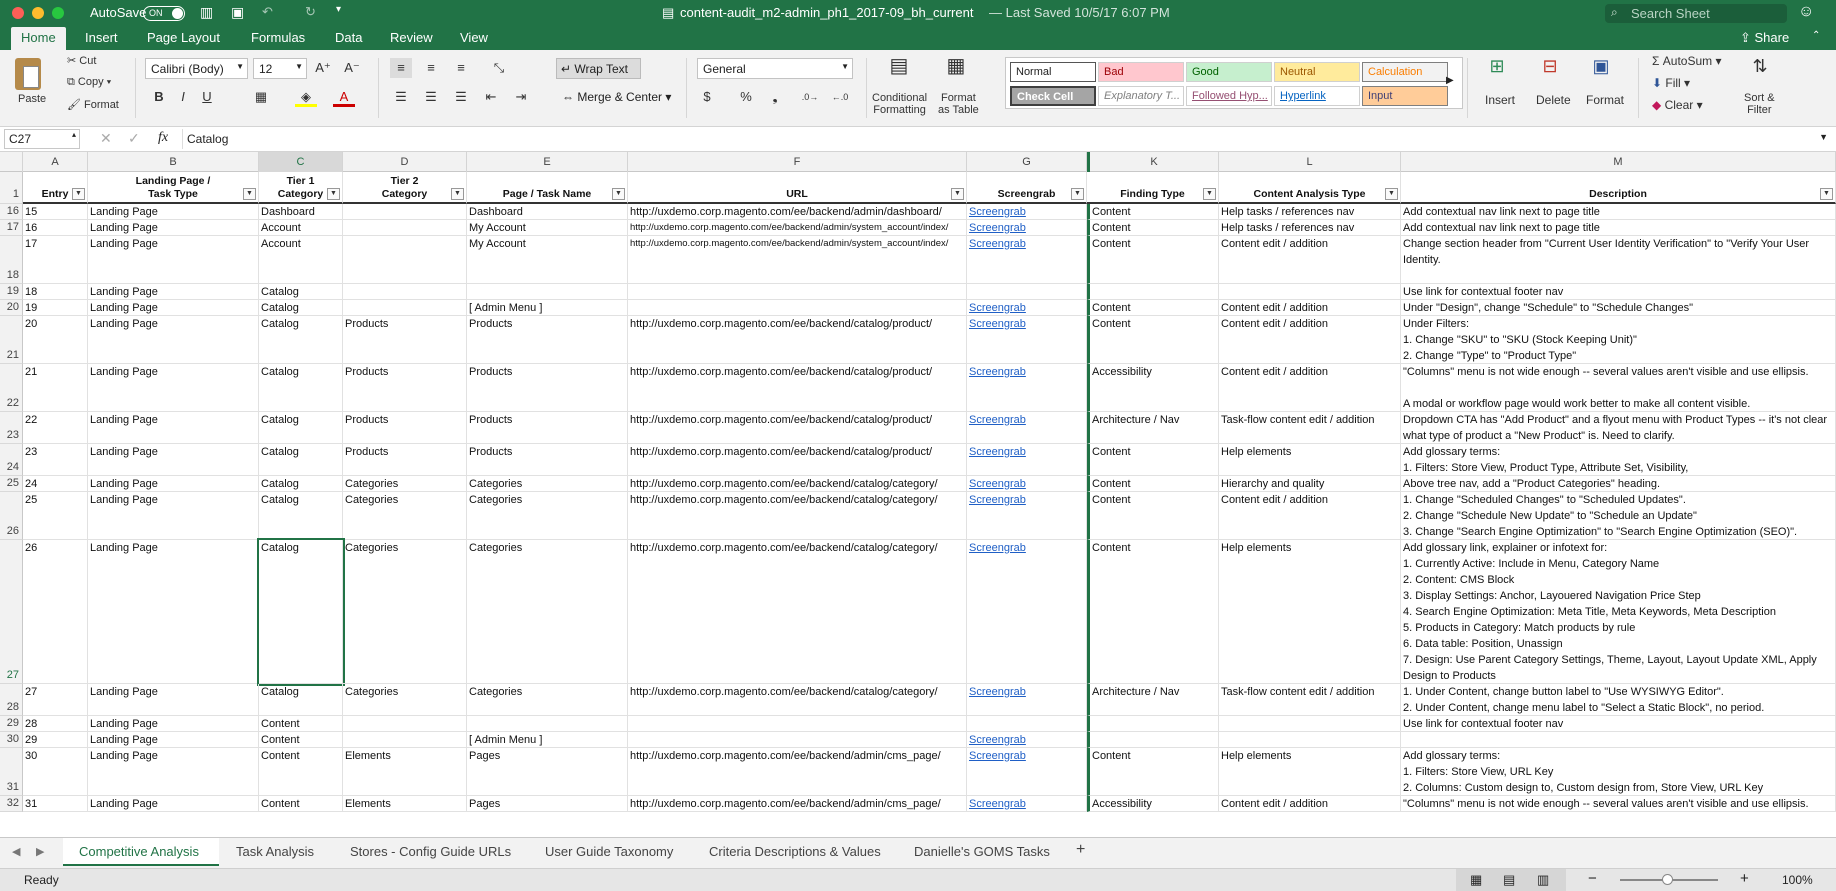  Describe the element at coordinates (38, 38) in the screenshot. I see `tab-home: Home` at that location.